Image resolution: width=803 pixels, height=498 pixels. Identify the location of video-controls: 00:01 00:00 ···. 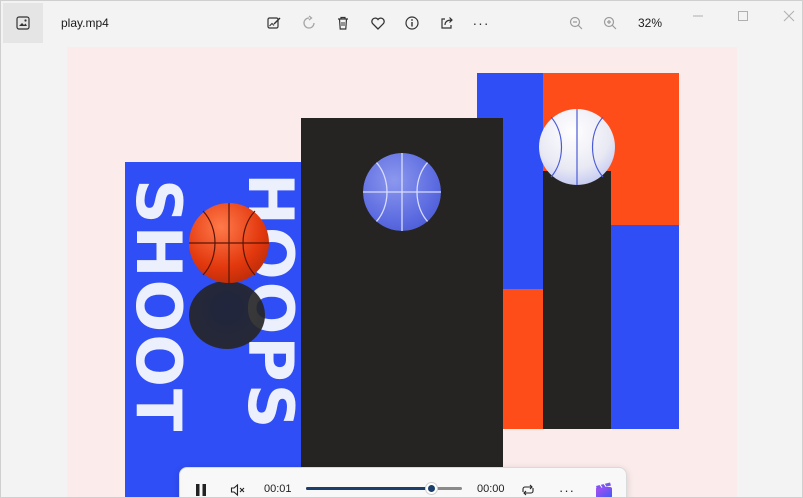
(403, 482).